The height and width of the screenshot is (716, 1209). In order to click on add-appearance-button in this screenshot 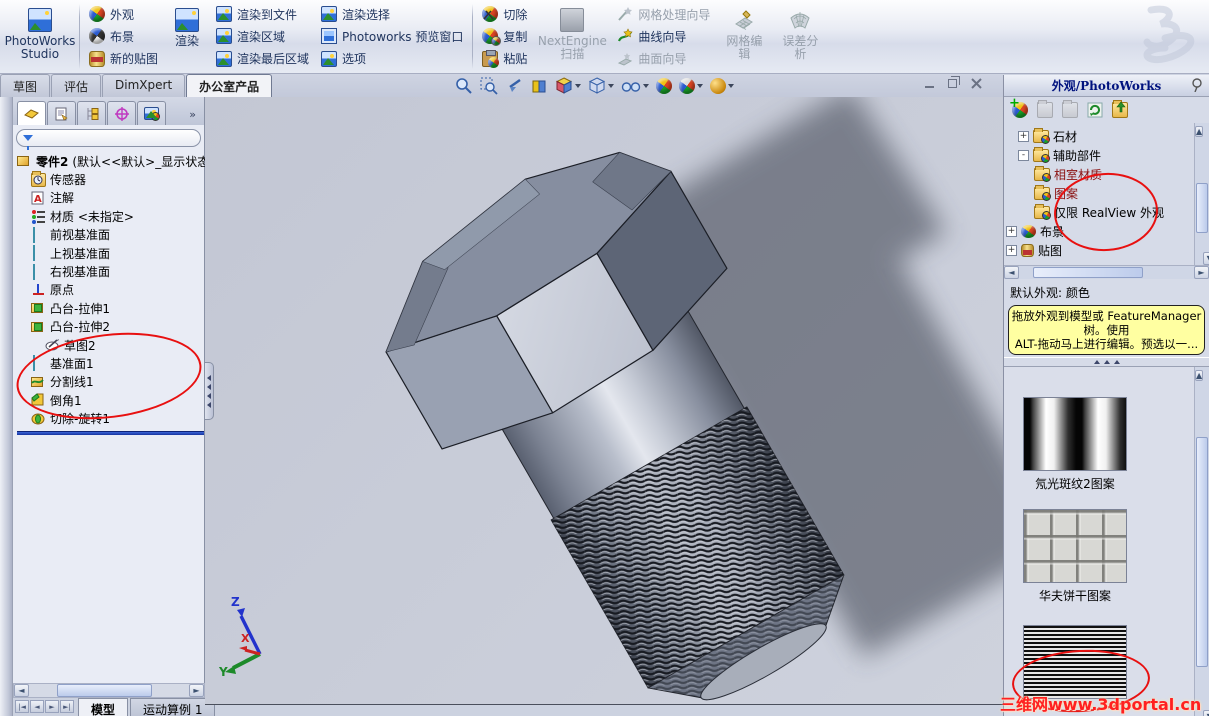, I will do `click(1018, 107)`.